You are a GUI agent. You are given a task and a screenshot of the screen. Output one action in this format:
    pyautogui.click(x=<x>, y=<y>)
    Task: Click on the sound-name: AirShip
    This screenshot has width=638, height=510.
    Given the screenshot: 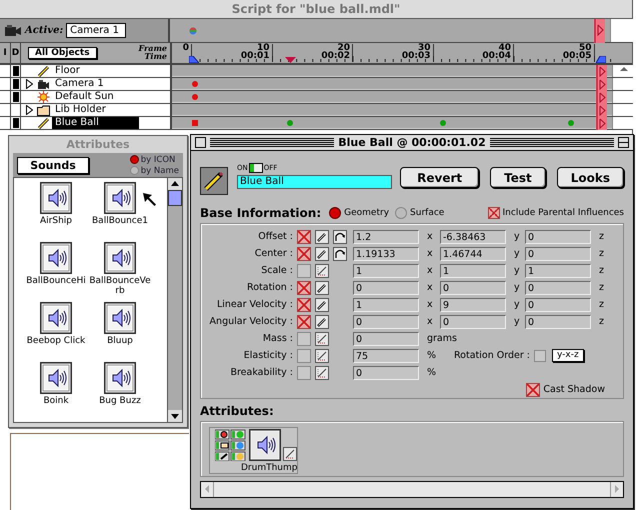 What is the action you would take?
    pyautogui.click(x=56, y=221)
    